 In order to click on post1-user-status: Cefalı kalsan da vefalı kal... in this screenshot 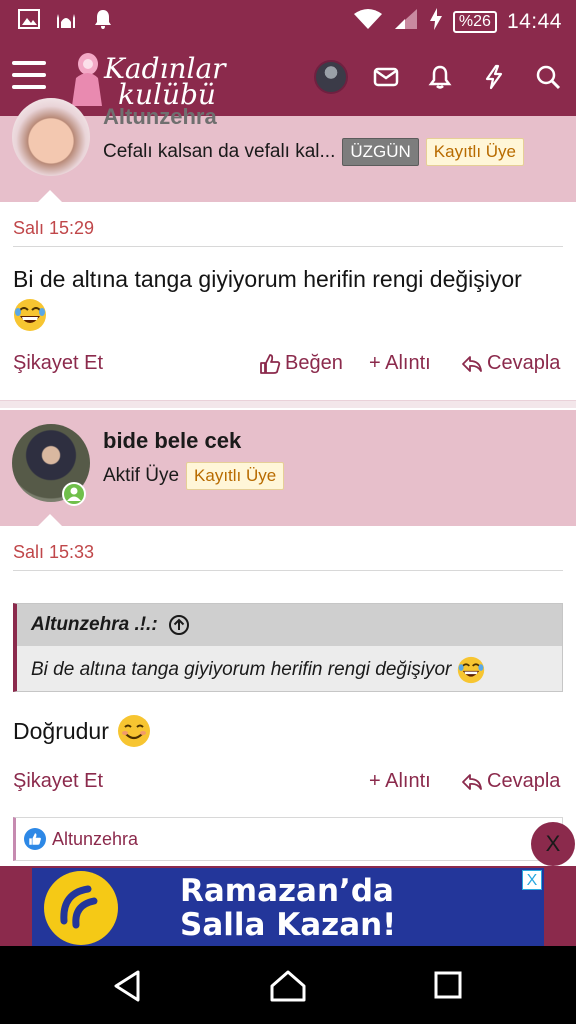, I will do `click(219, 151)`.